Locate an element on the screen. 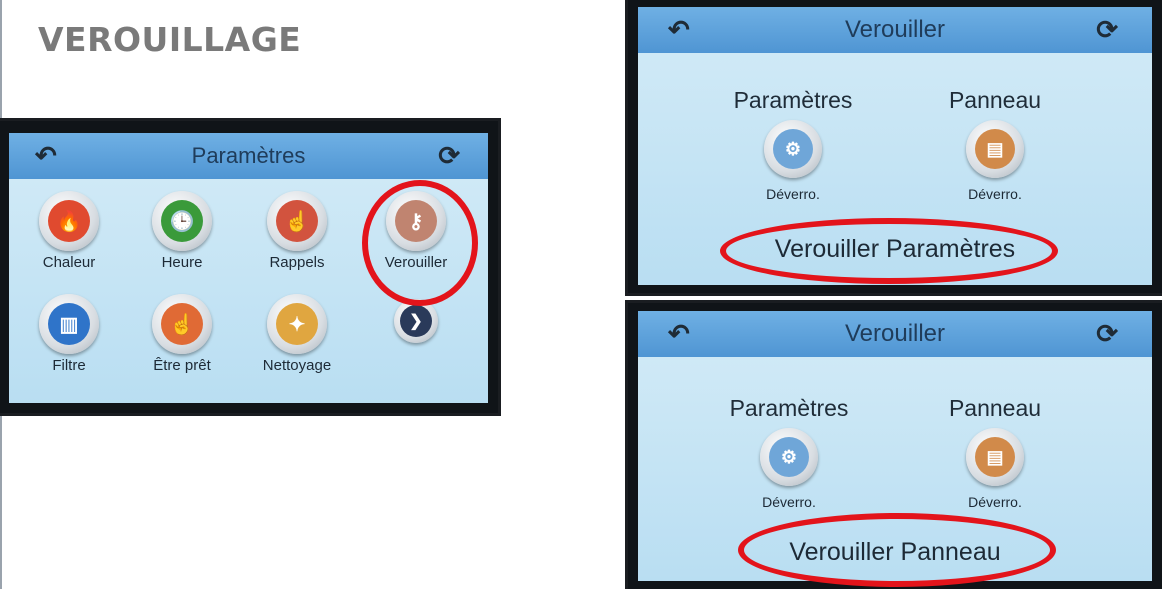 The height and width of the screenshot is (589, 1162). settings-title: Paramètres is located at coordinates (248, 155).